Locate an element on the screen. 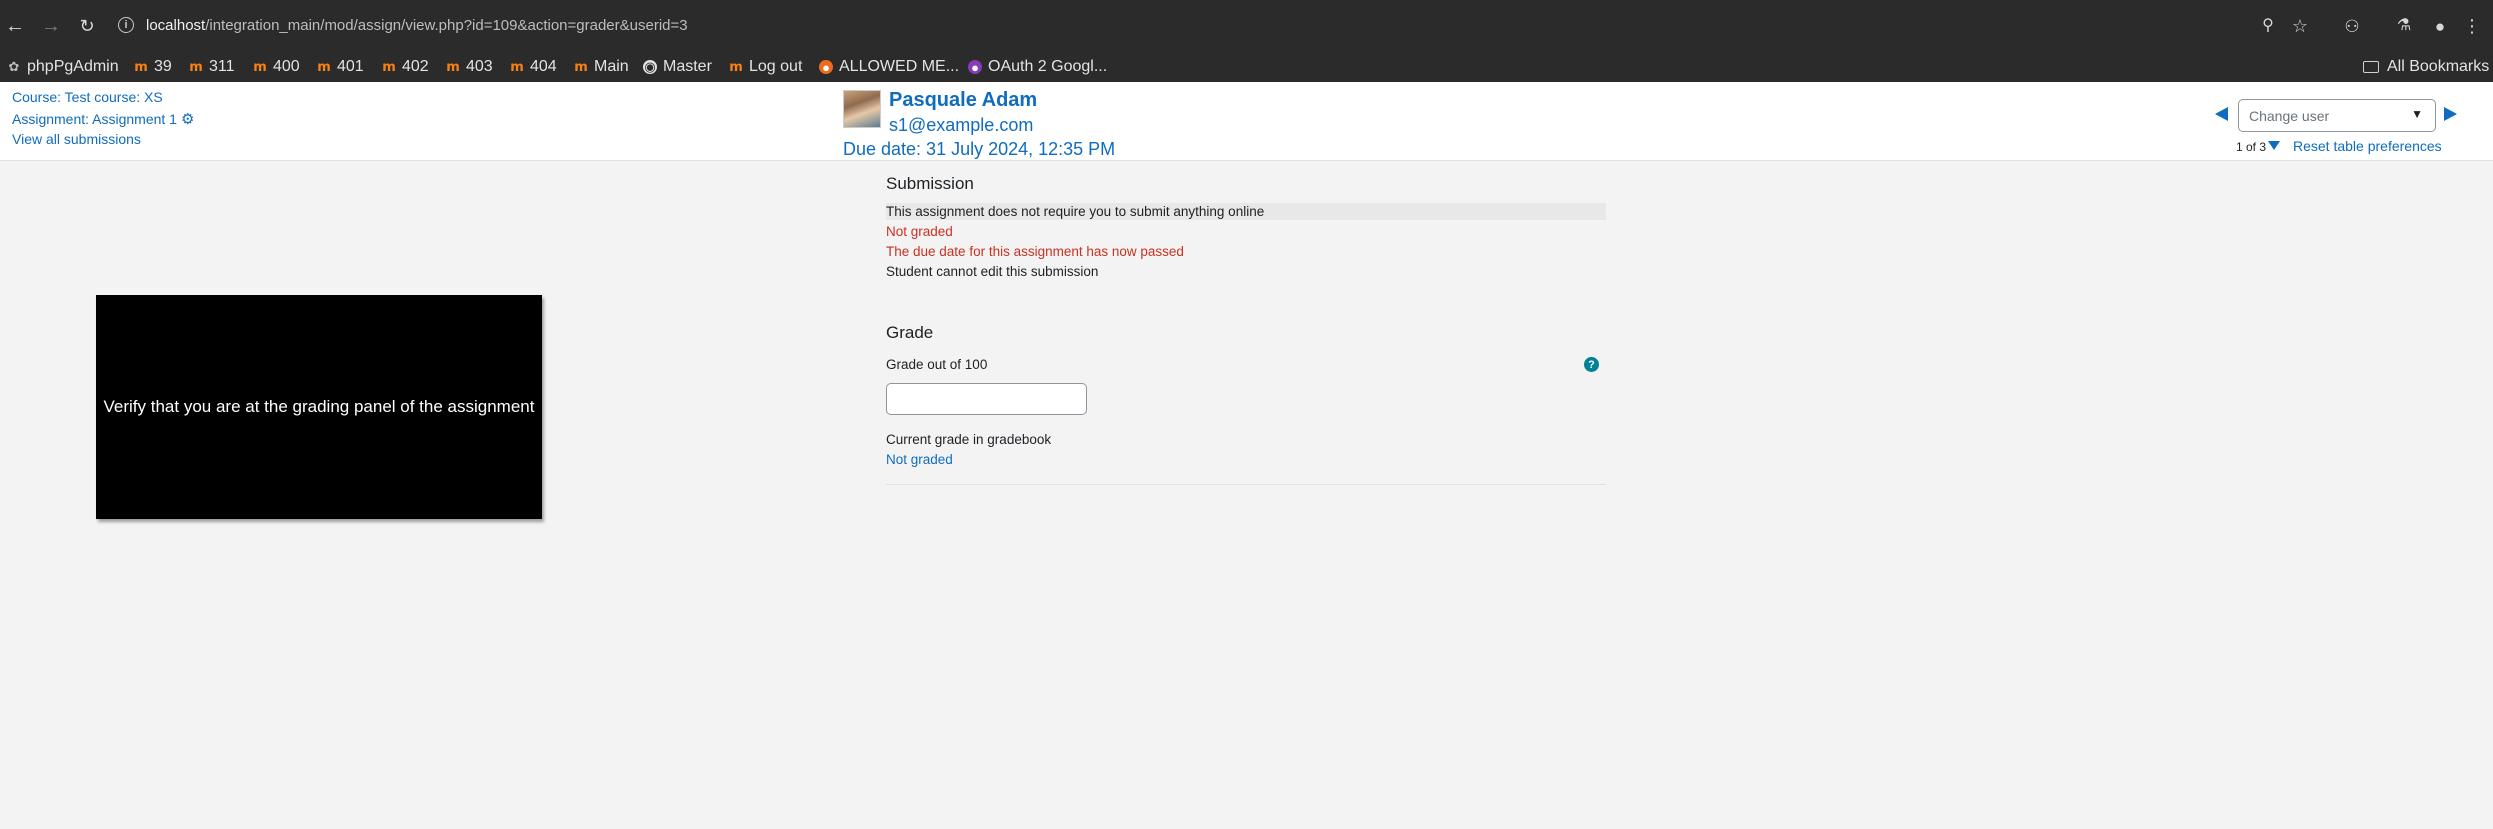 Image resolution: width=2493 pixels, height=829 pixels. grade-out-of-text: Grade out of 100 is located at coordinates (937, 364).